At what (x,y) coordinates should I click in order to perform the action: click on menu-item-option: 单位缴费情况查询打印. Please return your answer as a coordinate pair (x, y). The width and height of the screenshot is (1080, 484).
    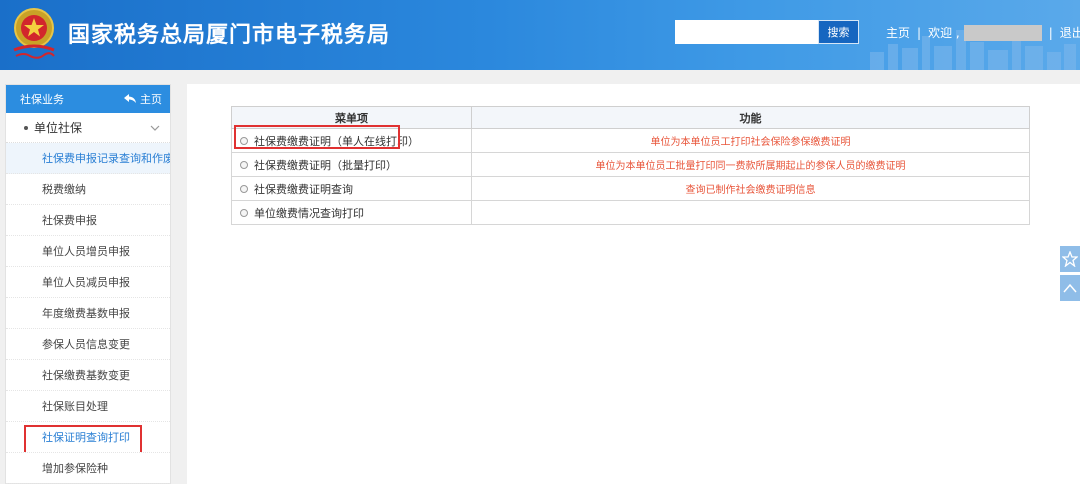
    Looking at the image, I should click on (302, 213).